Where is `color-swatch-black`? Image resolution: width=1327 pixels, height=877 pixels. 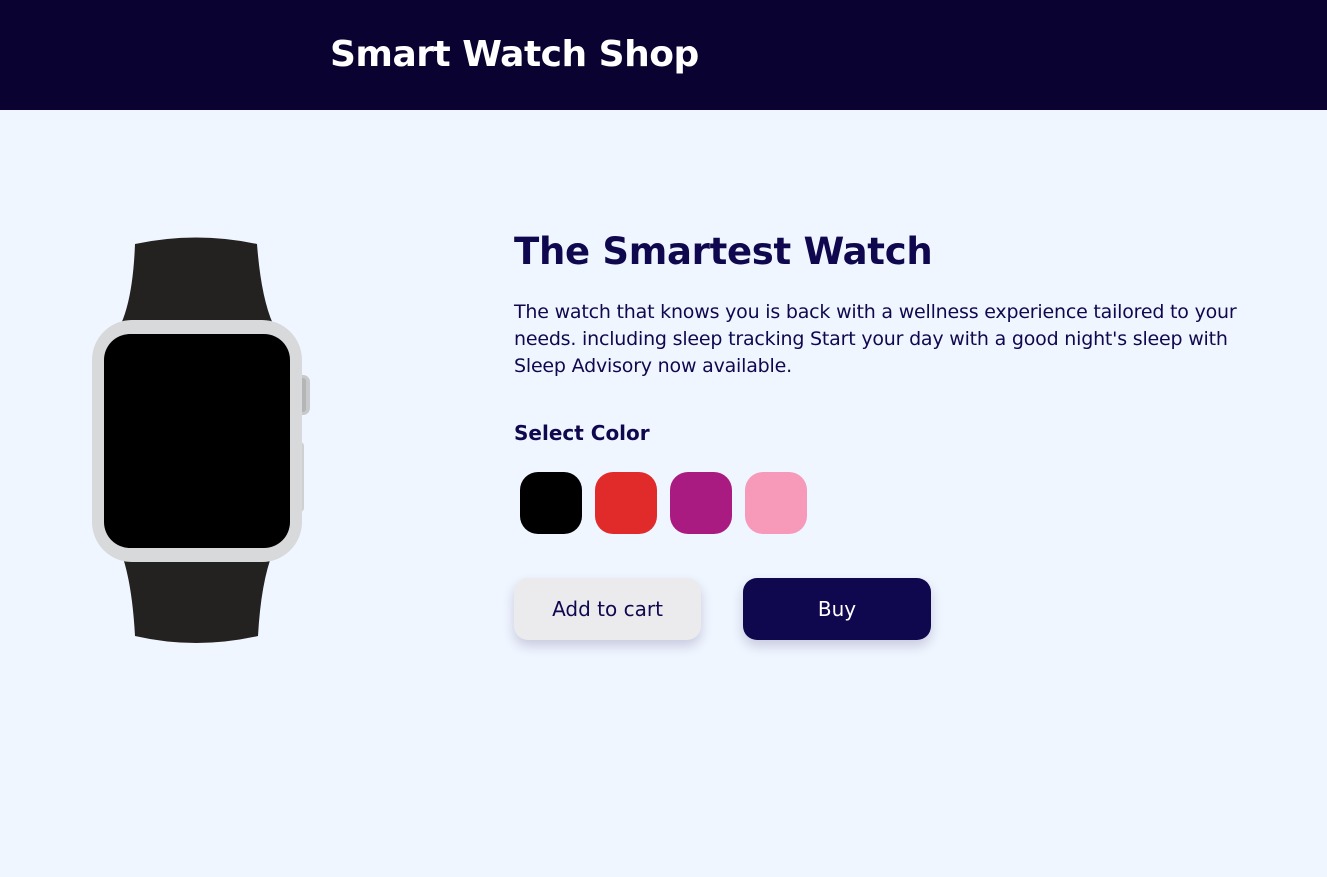
color-swatch-black is located at coordinates (551, 503).